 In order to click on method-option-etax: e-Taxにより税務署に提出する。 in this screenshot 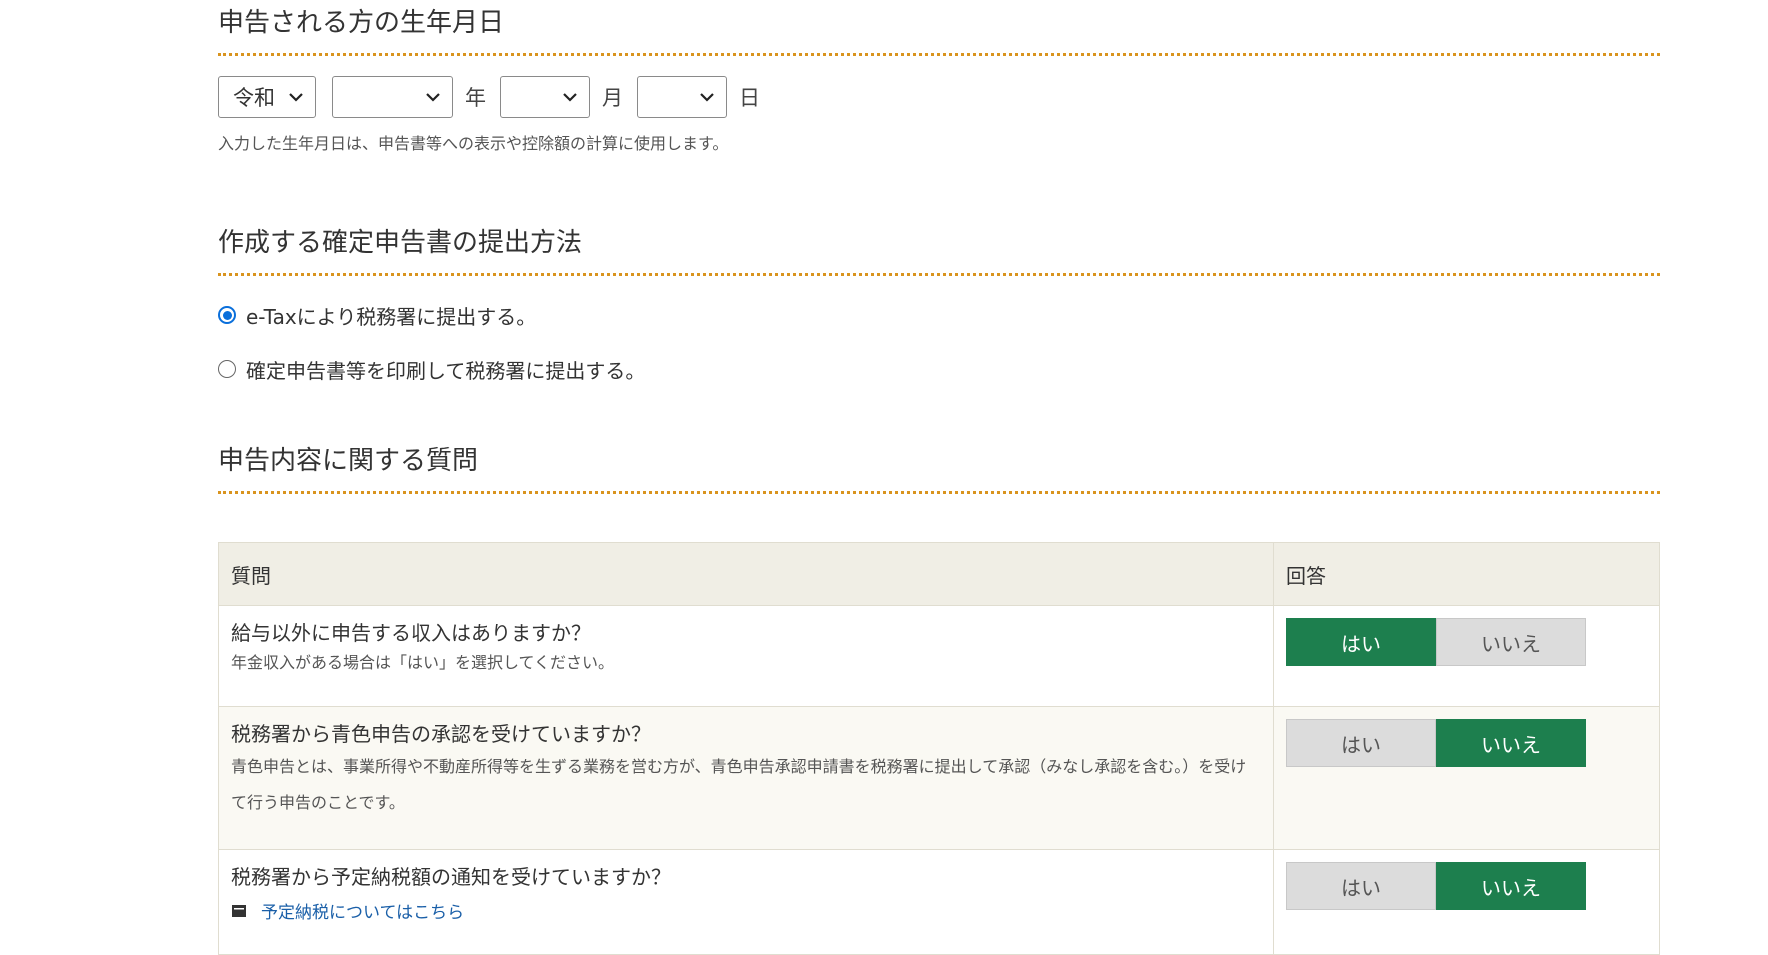, I will do `click(939, 315)`.